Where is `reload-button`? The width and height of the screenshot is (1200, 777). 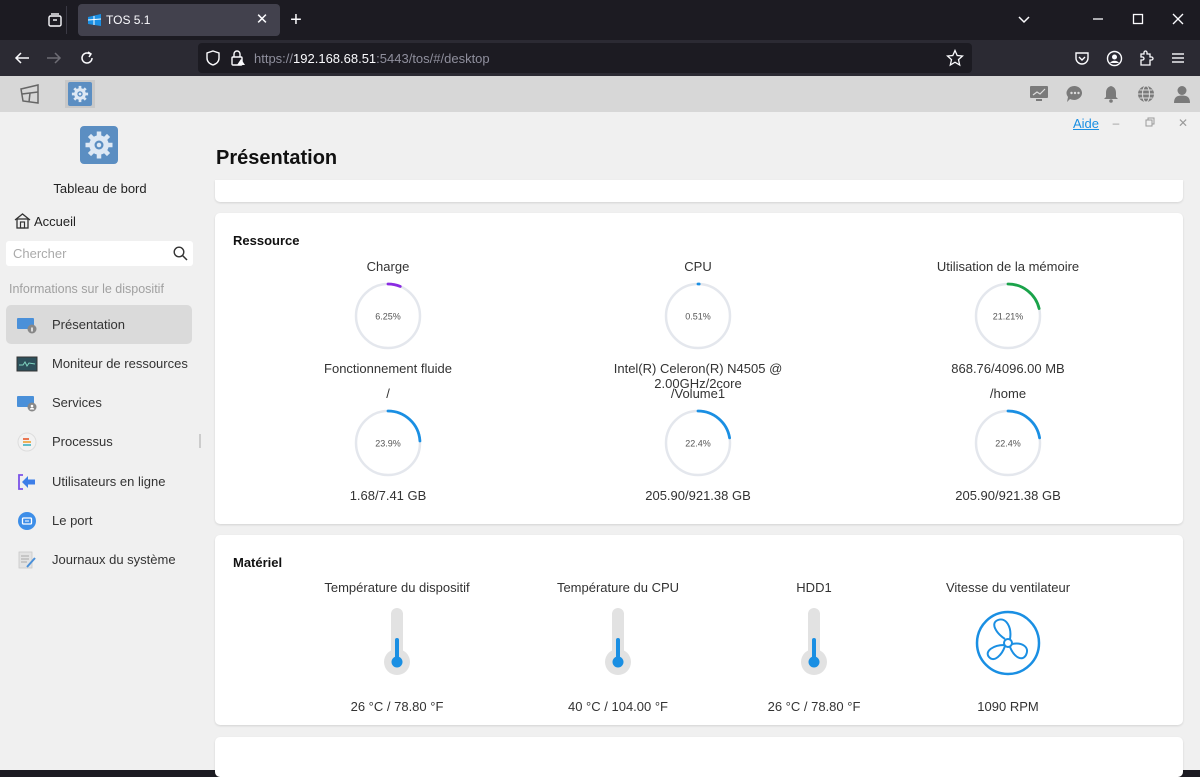 reload-button is located at coordinates (87, 58).